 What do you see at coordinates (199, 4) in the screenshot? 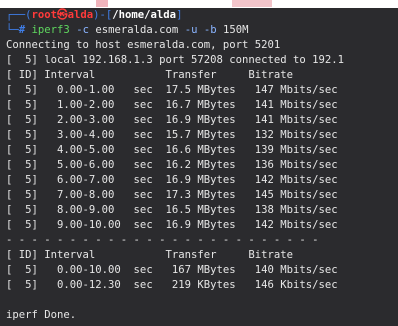
I see `window-top-strip` at bounding box center [199, 4].